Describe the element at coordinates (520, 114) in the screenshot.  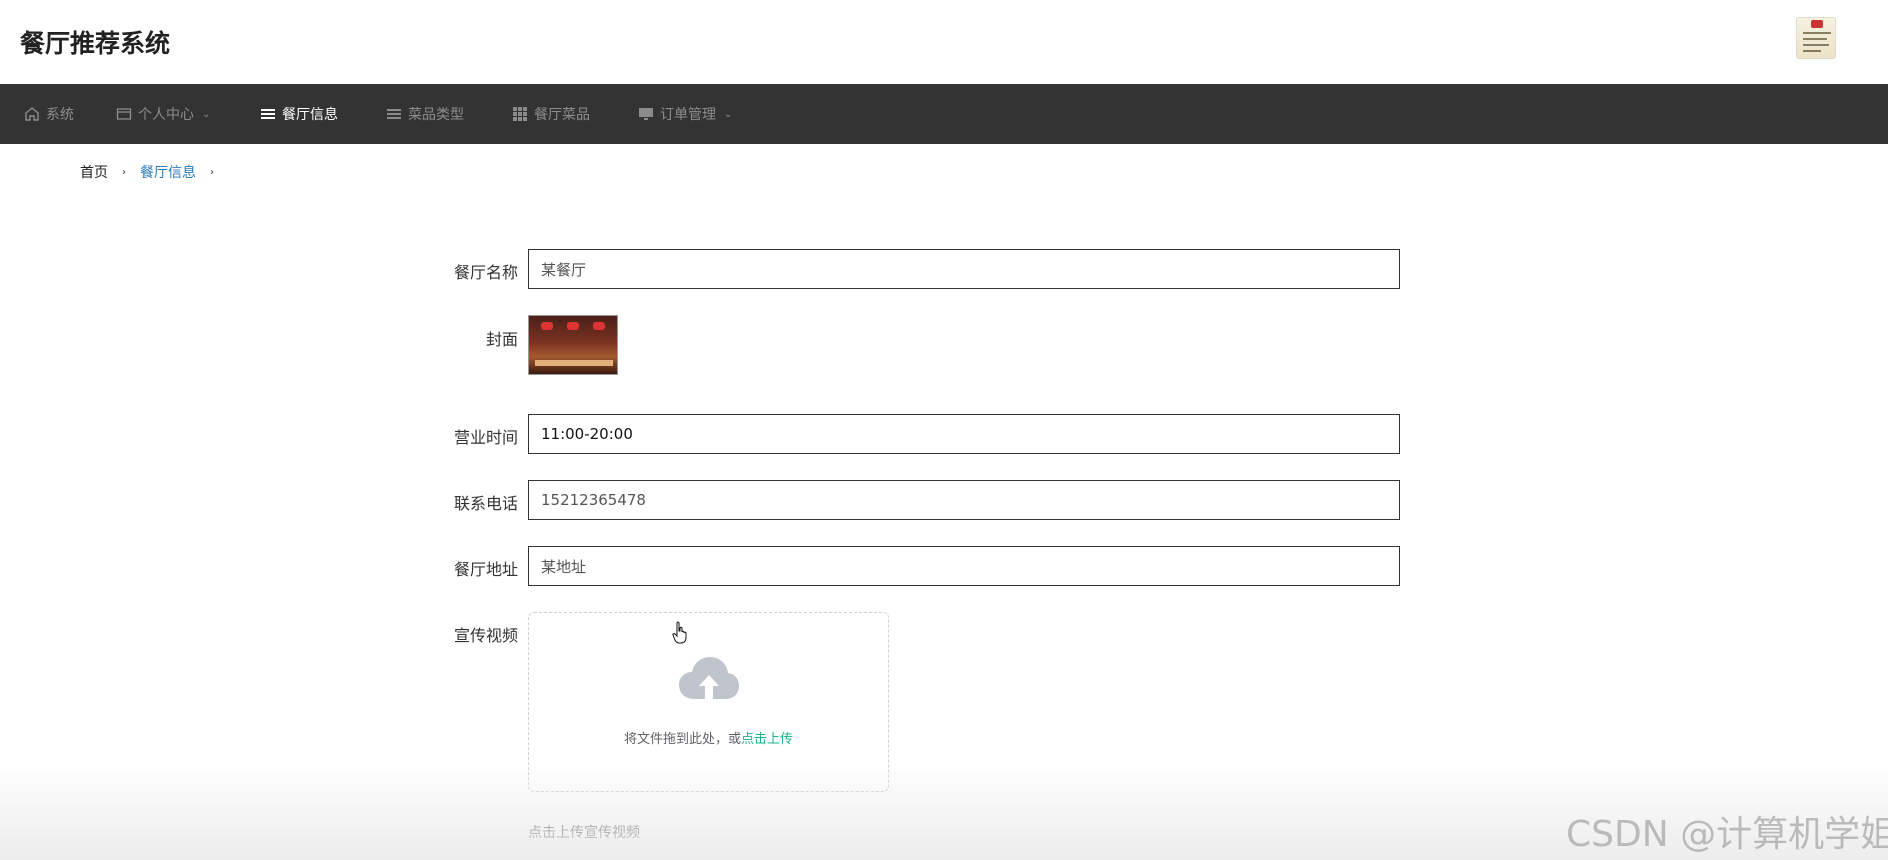
I see `grid-icon` at that location.